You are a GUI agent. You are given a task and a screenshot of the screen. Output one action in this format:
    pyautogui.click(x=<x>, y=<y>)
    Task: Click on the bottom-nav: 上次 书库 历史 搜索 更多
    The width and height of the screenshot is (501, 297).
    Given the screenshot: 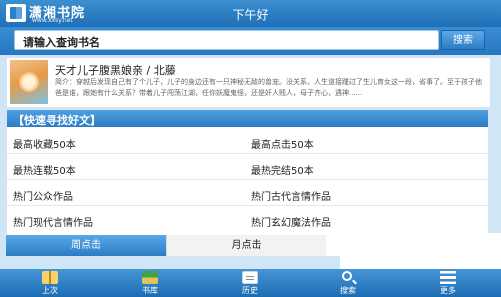 What is the action you would take?
    pyautogui.click(x=250, y=283)
    